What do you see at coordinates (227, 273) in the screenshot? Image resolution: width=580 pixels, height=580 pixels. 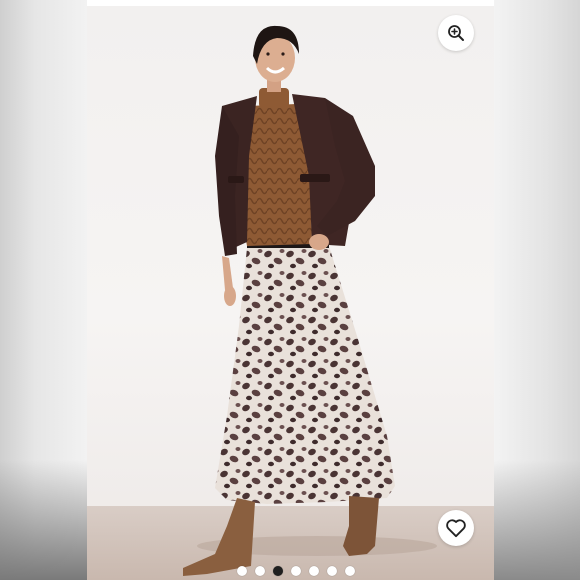 I see `left-forearm` at bounding box center [227, 273].